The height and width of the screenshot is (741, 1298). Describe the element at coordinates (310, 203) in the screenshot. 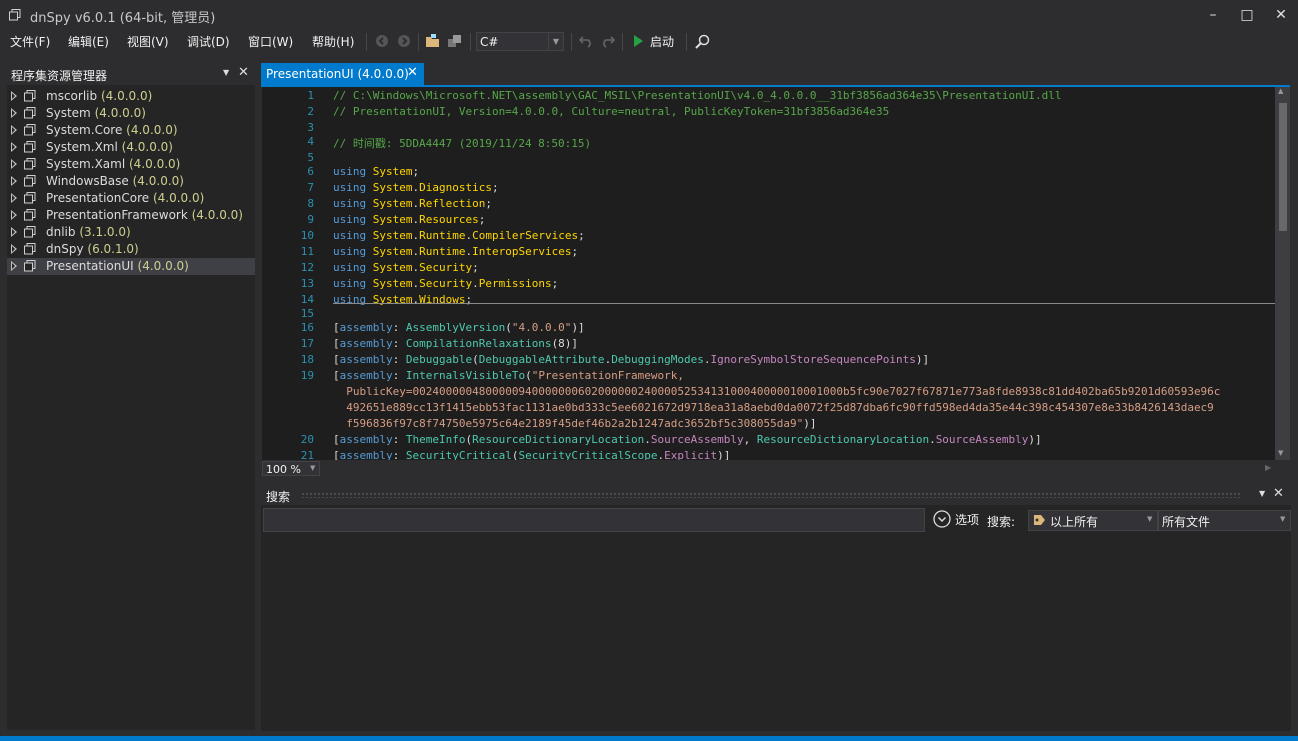

I see `line-number: 8` at that location.